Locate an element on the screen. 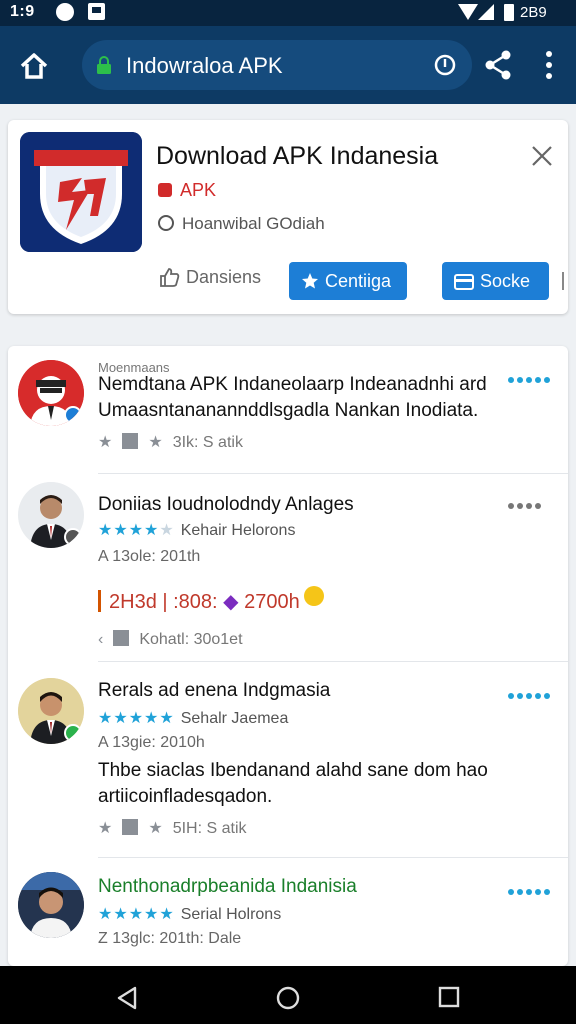 The height and width of the screenshot is (1024, 576). app-tag: APK is located at coordinates (187, 190).